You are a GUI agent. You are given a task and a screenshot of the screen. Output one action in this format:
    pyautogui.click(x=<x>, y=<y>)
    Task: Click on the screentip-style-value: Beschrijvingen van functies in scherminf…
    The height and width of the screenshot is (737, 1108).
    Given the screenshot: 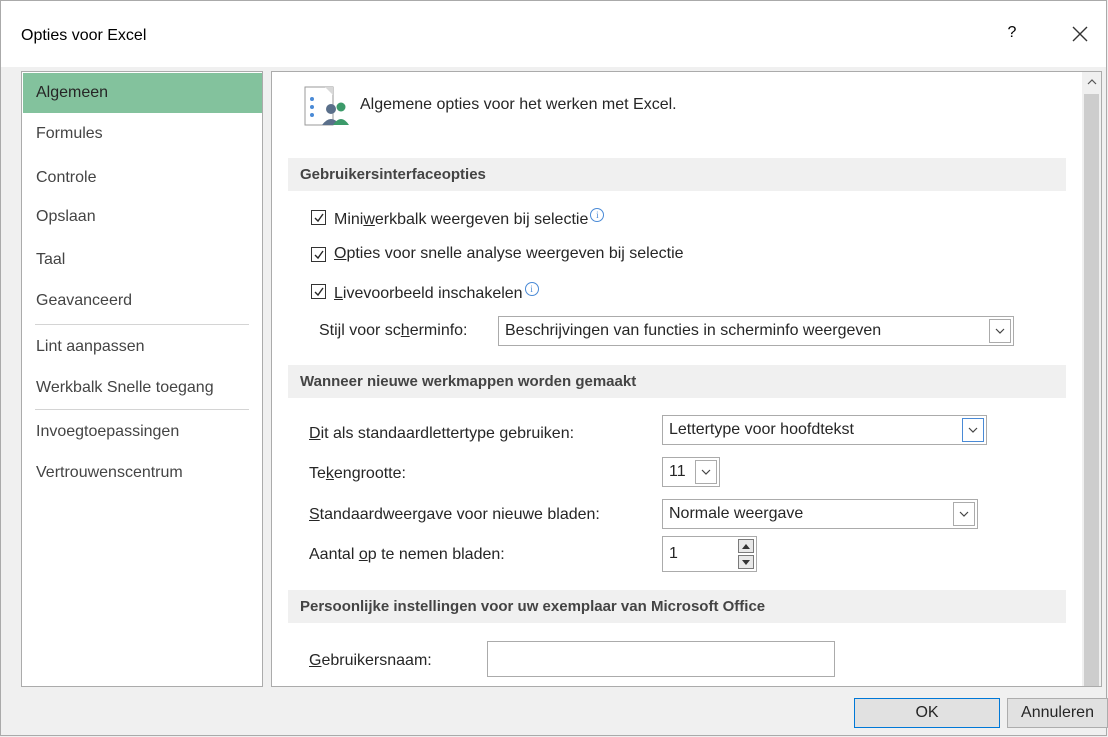 What is the action you would take?
    pyautogui.click(x=693, y=330)
    